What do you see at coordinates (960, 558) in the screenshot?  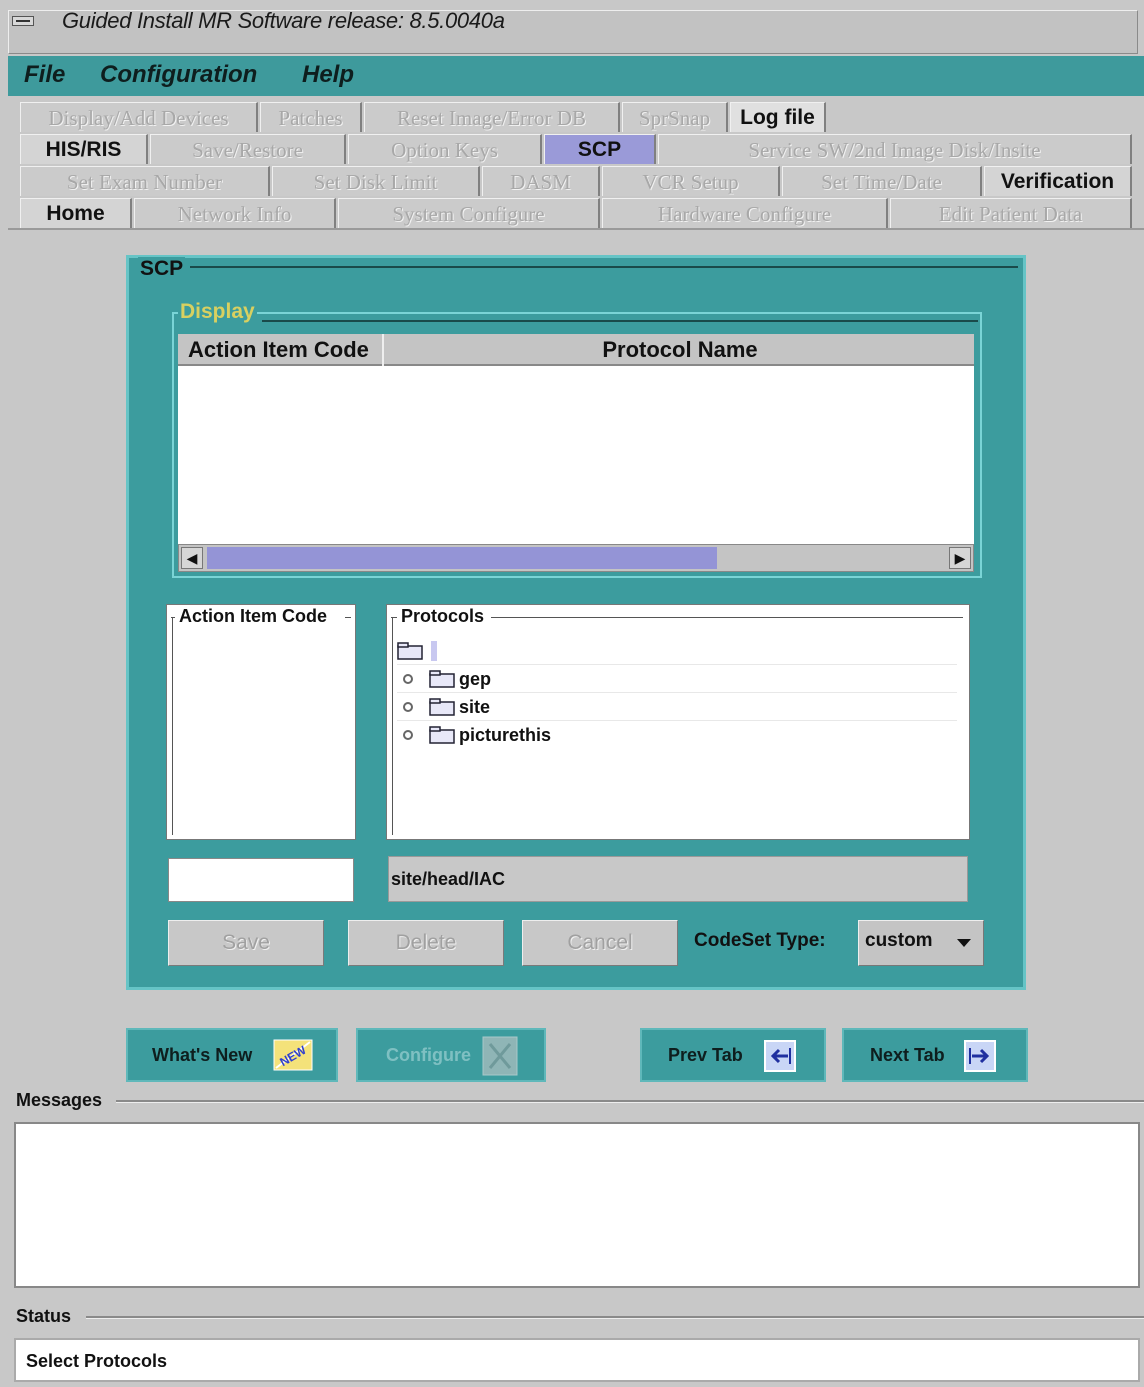 I see `scroll-right-icon: ▶` at bounding box center [960, 558].